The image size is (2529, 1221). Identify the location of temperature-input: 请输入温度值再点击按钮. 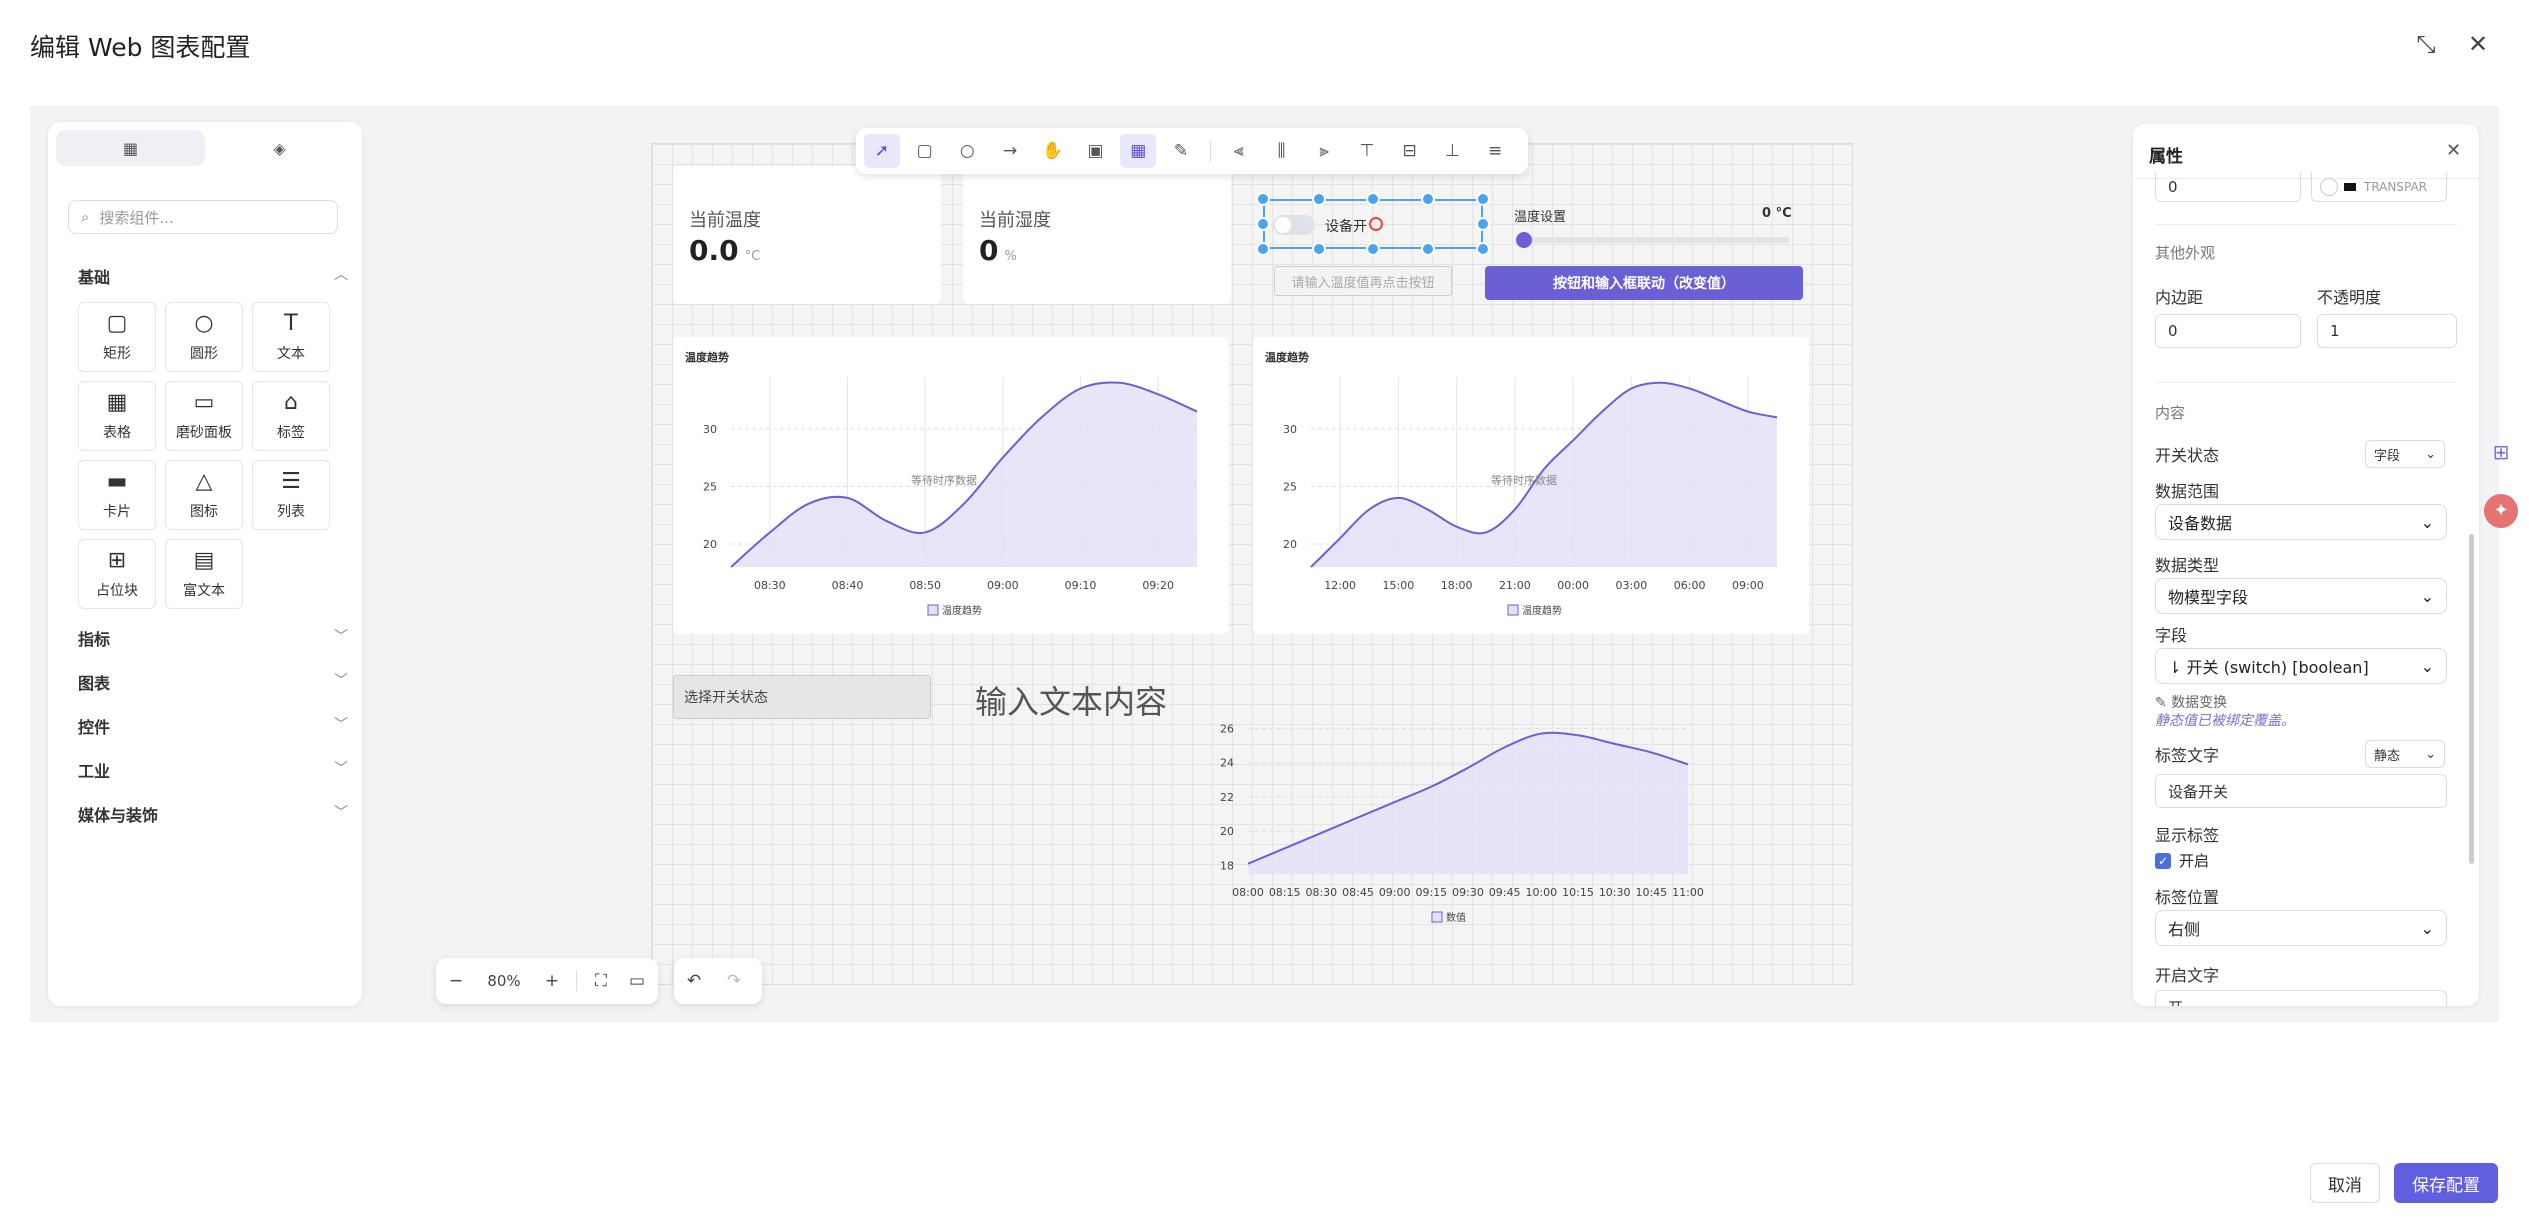
(1363, 281).